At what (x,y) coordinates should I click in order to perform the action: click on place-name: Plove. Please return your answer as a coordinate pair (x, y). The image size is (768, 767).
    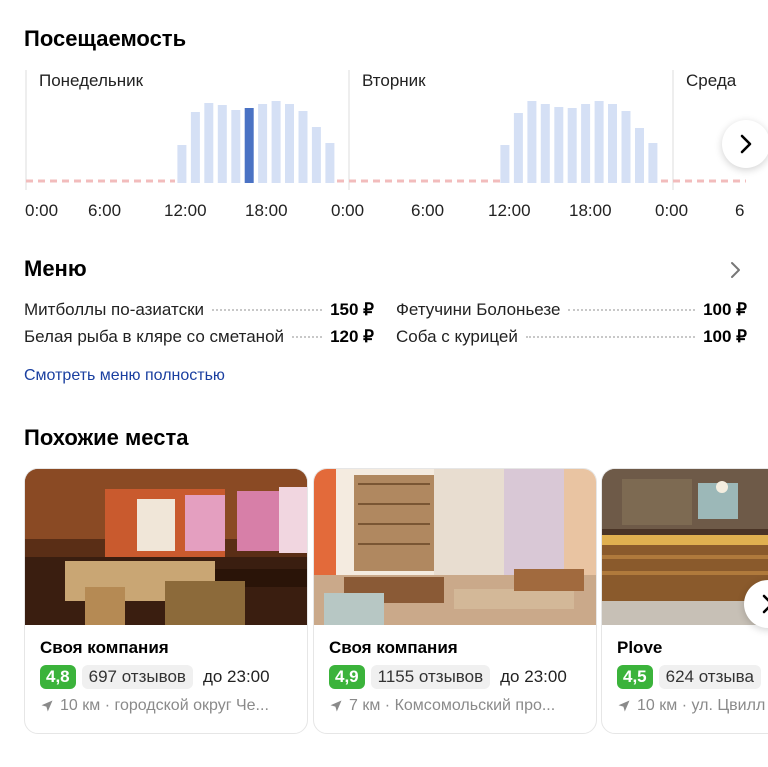
    Looking at the image, I should click on (640, 647).